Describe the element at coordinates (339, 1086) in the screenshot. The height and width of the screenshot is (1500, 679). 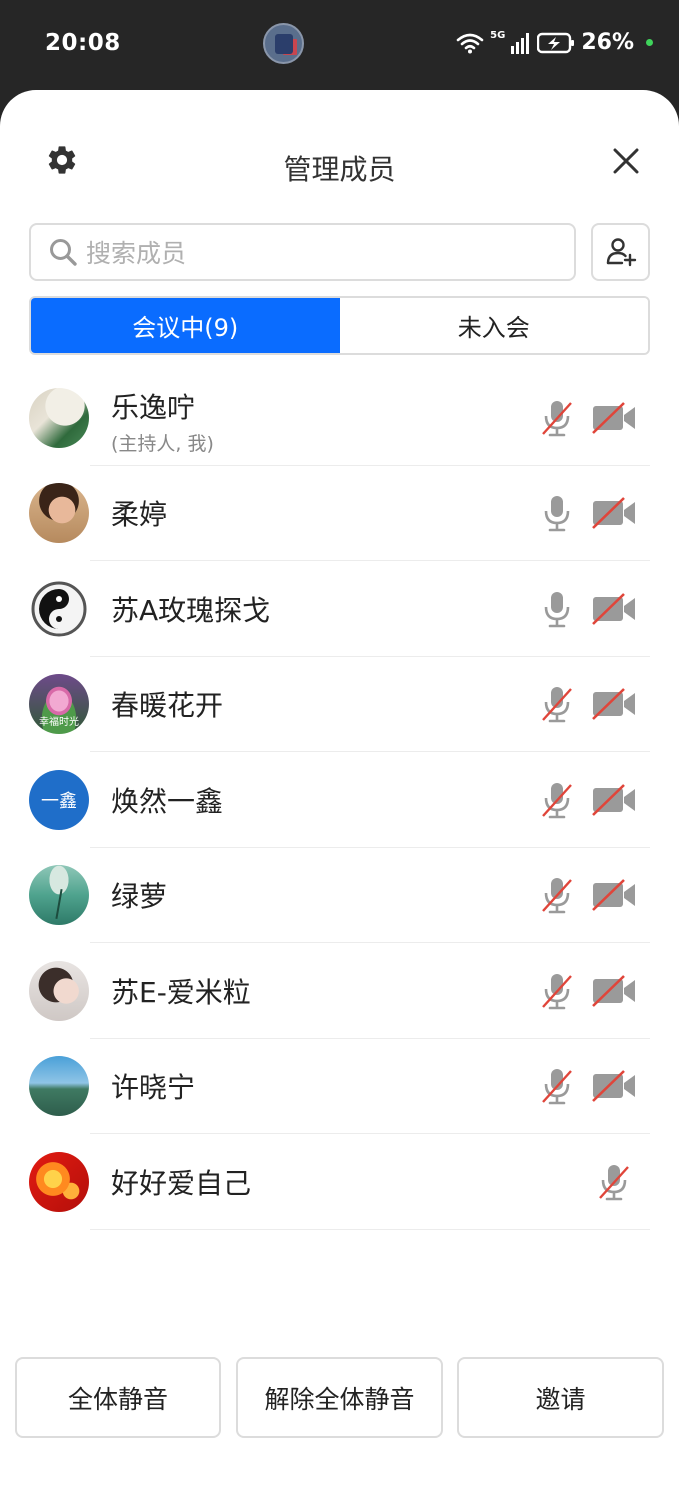
I see `member-row: 许晓宁` at that location.